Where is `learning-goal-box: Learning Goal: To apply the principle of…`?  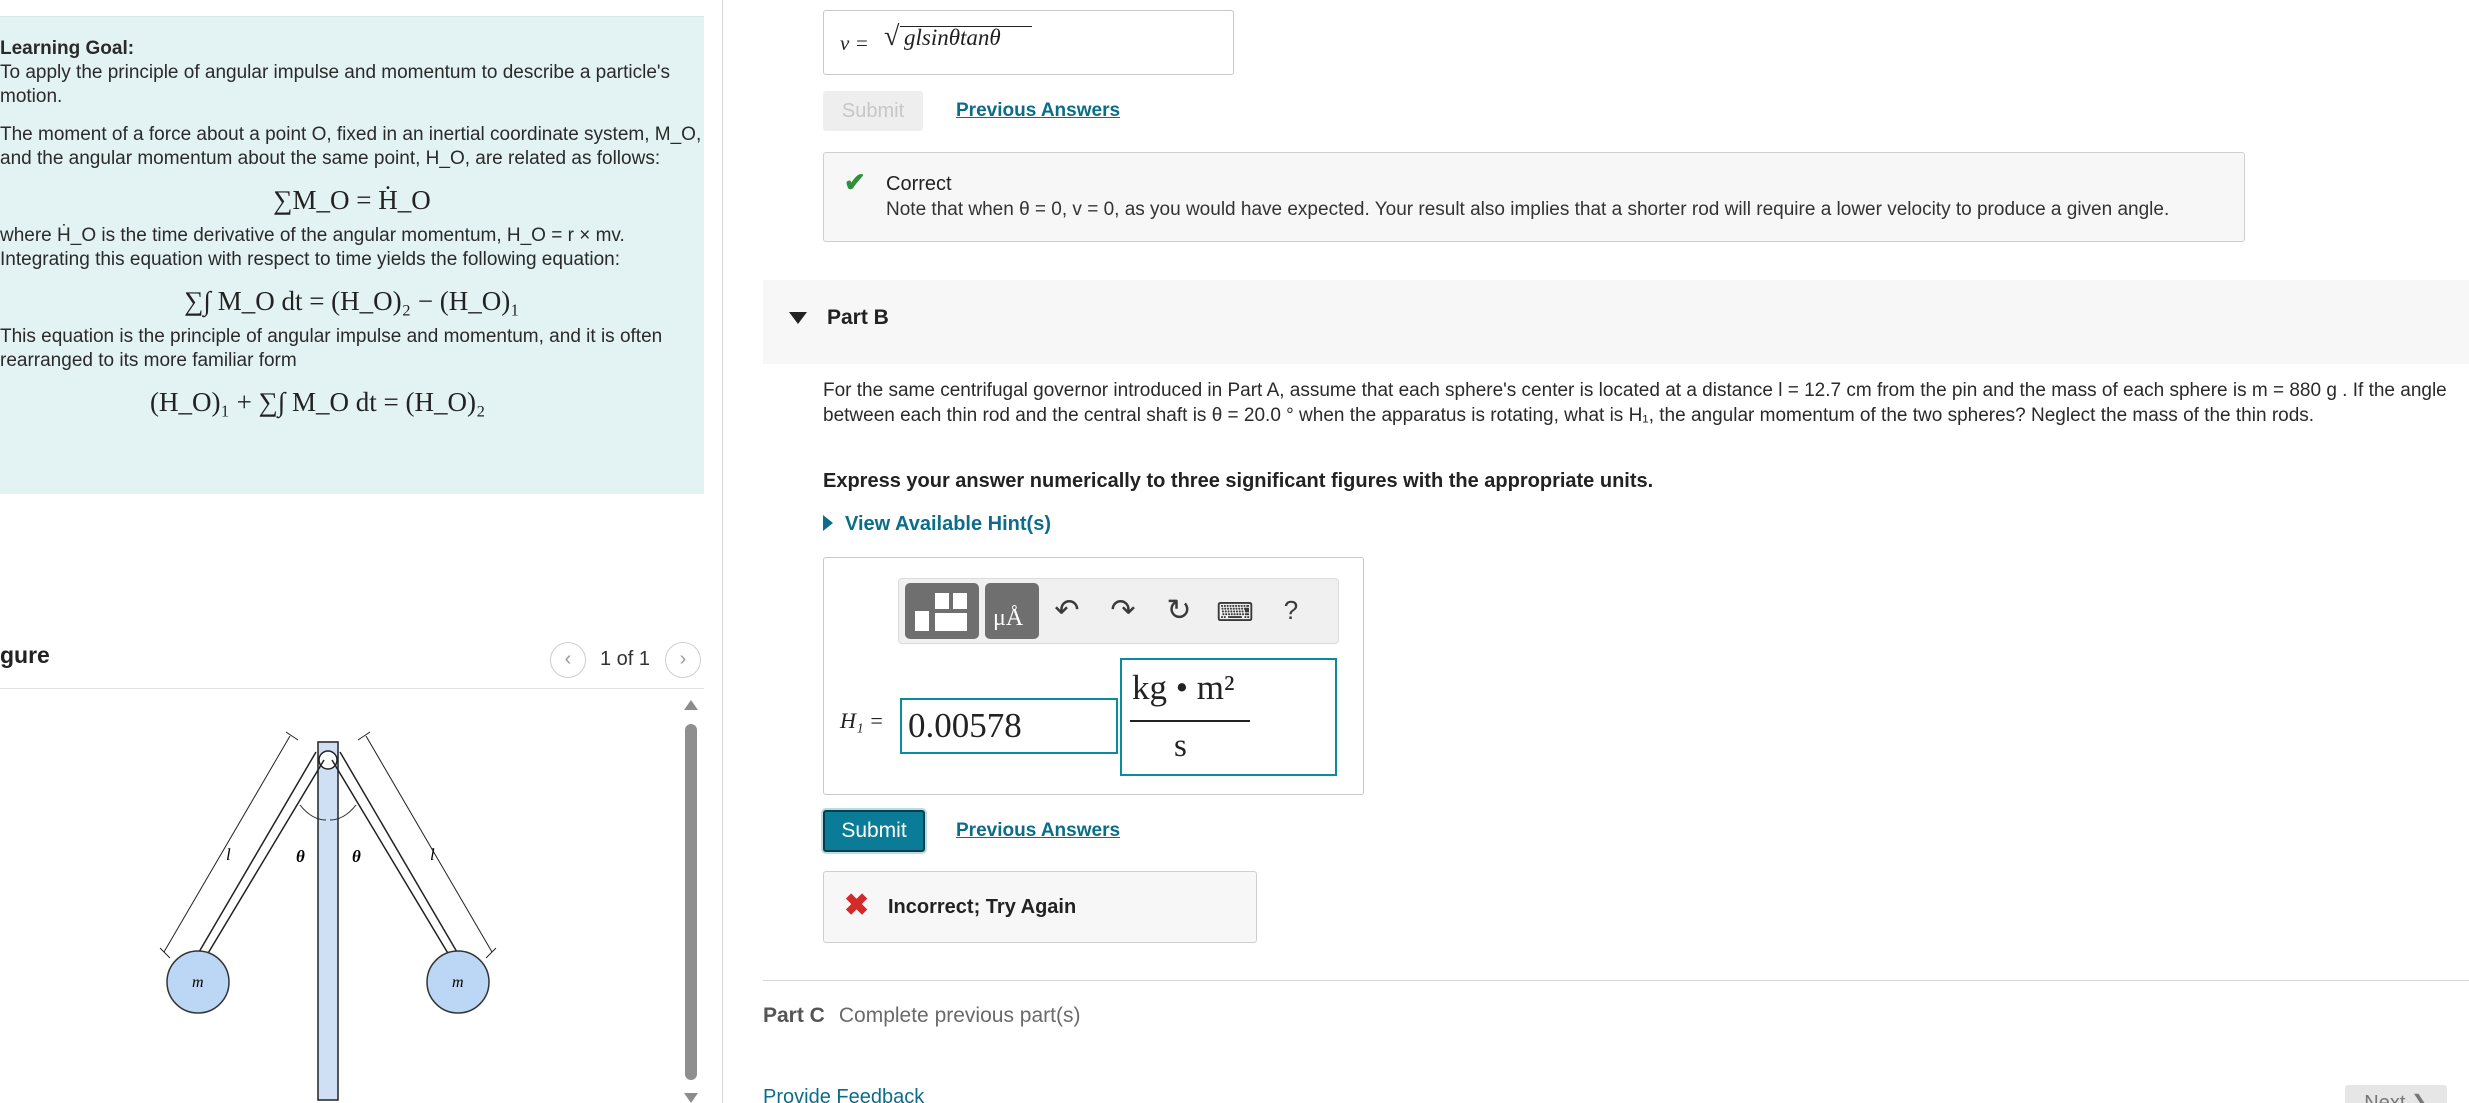 learning-goal-box: Learning Goal: To apply the principle of… is located at coordinates (352, 255).